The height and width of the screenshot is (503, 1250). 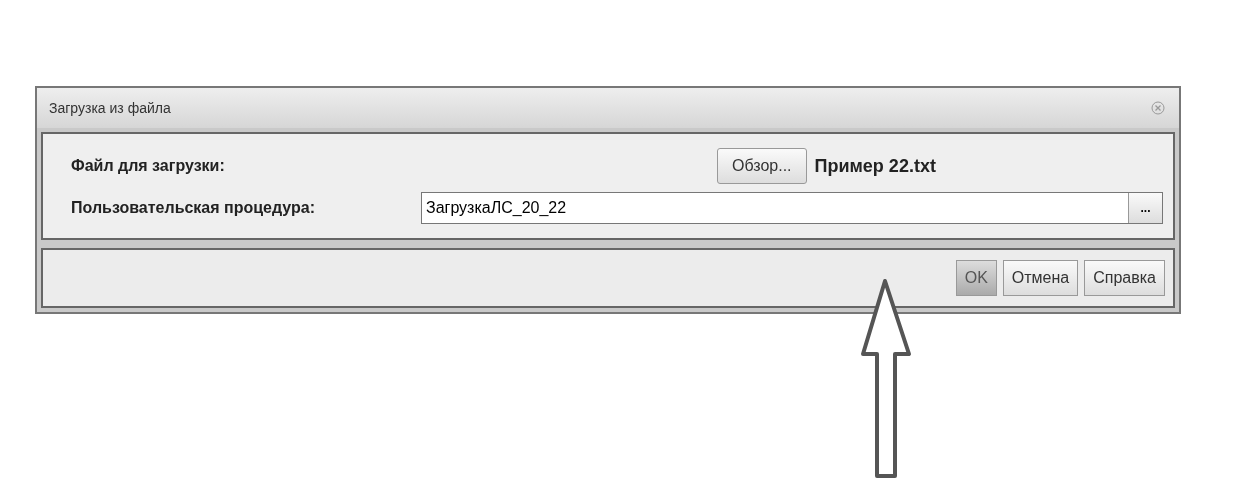 What do you see at coordinates (148, 166) in the screenshot?
I see `field-label: Файл для загрузки:` at bounding box center [148, 166].